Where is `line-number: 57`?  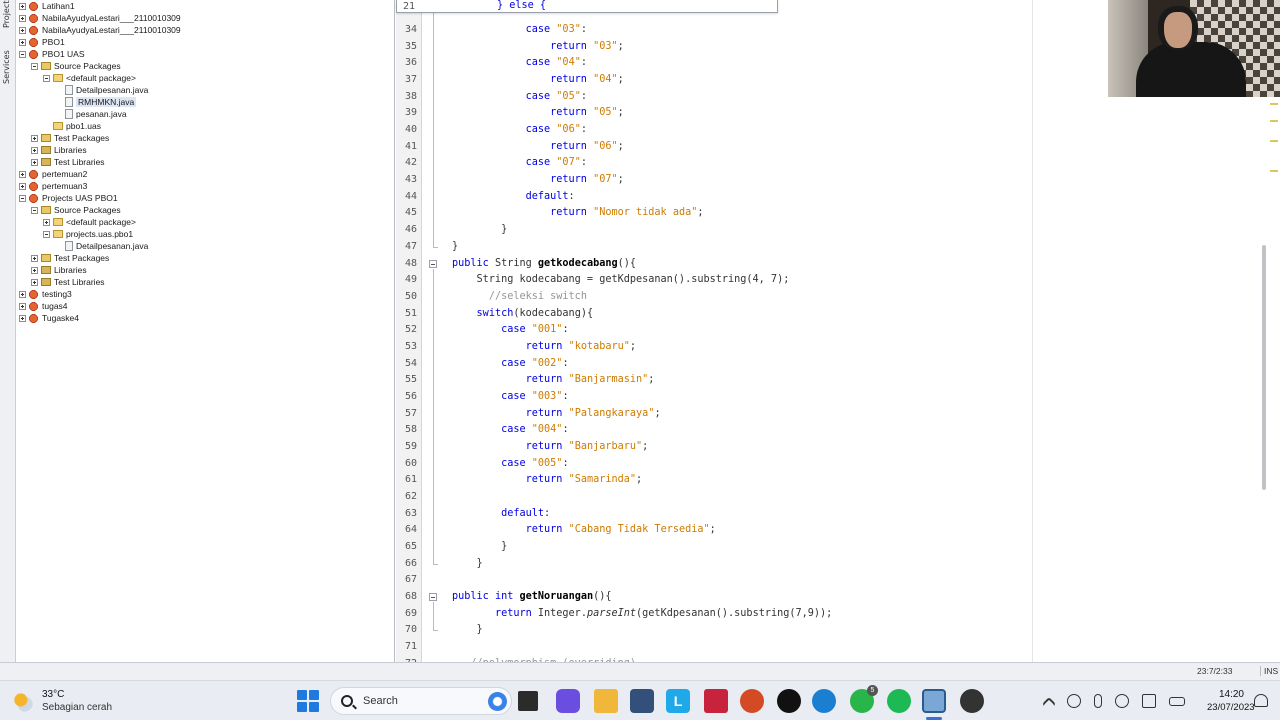 line-number: 57 is located at coordinates (411, 413).